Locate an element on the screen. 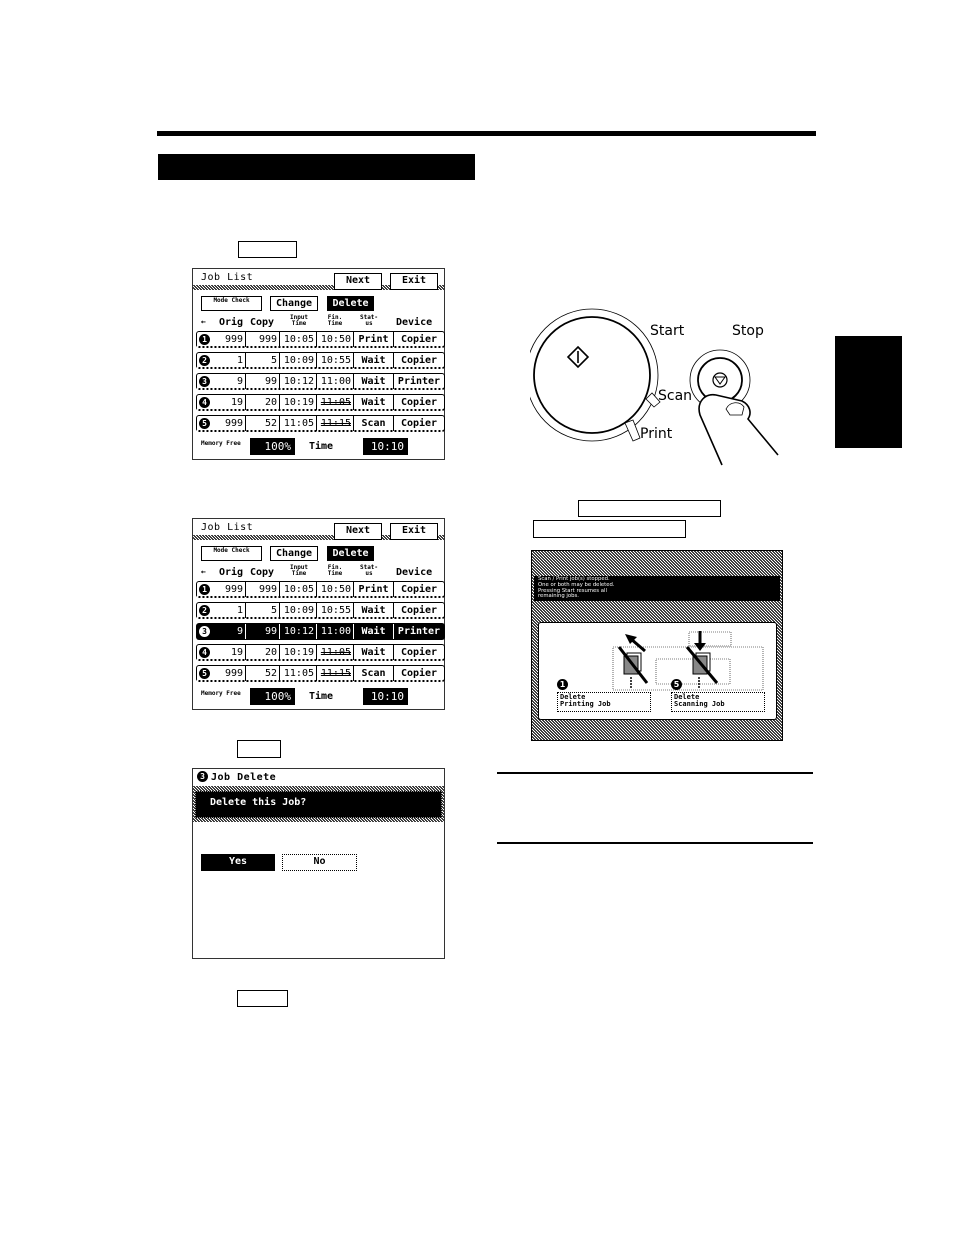 The height and width of the screenshot is (1235, 954). arrow-up-left-icon is located at coordinates (635, 643).